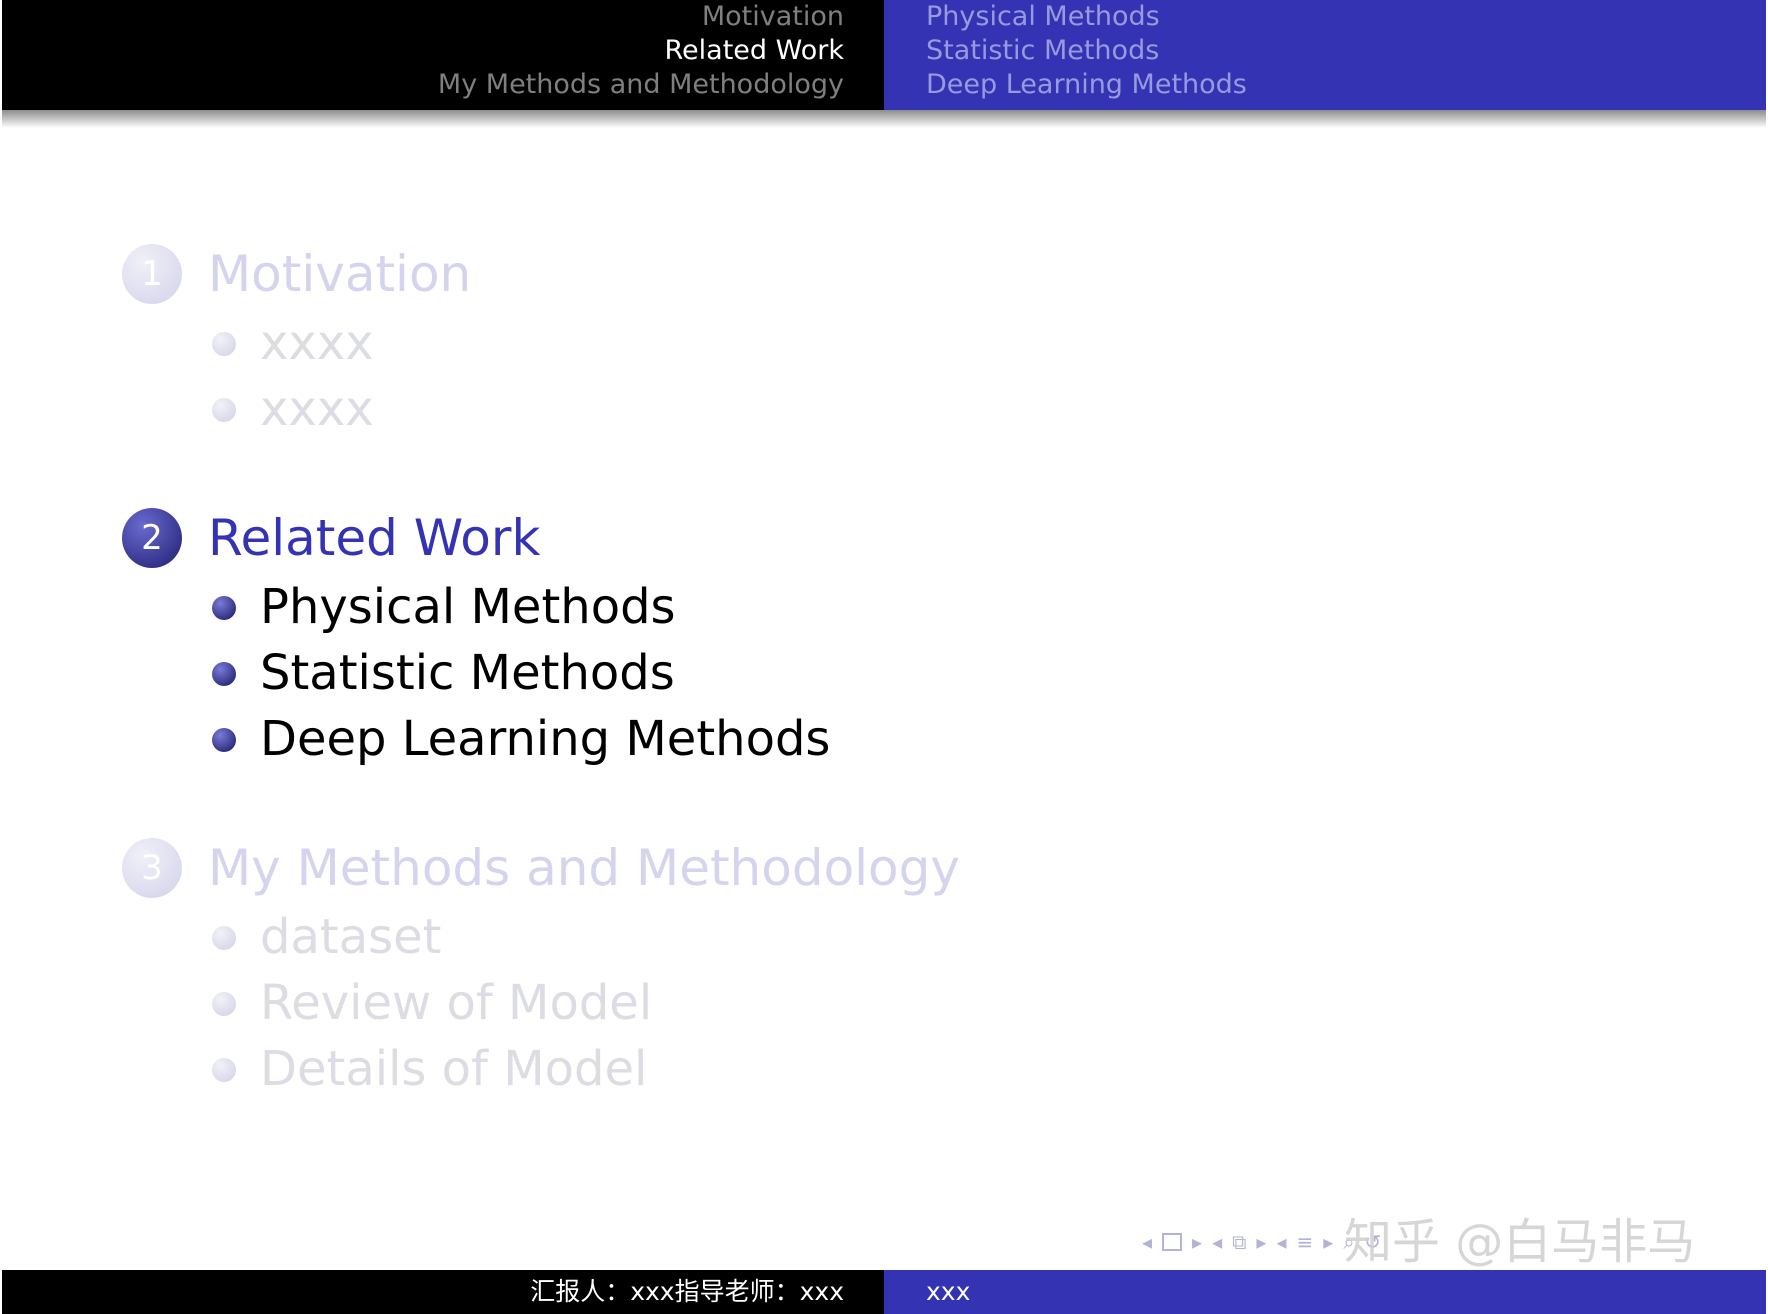  Describe the element at coordinates (584, 868) in the screenshot. I see `toc-section-title: My Methods and Methodology` at that location.